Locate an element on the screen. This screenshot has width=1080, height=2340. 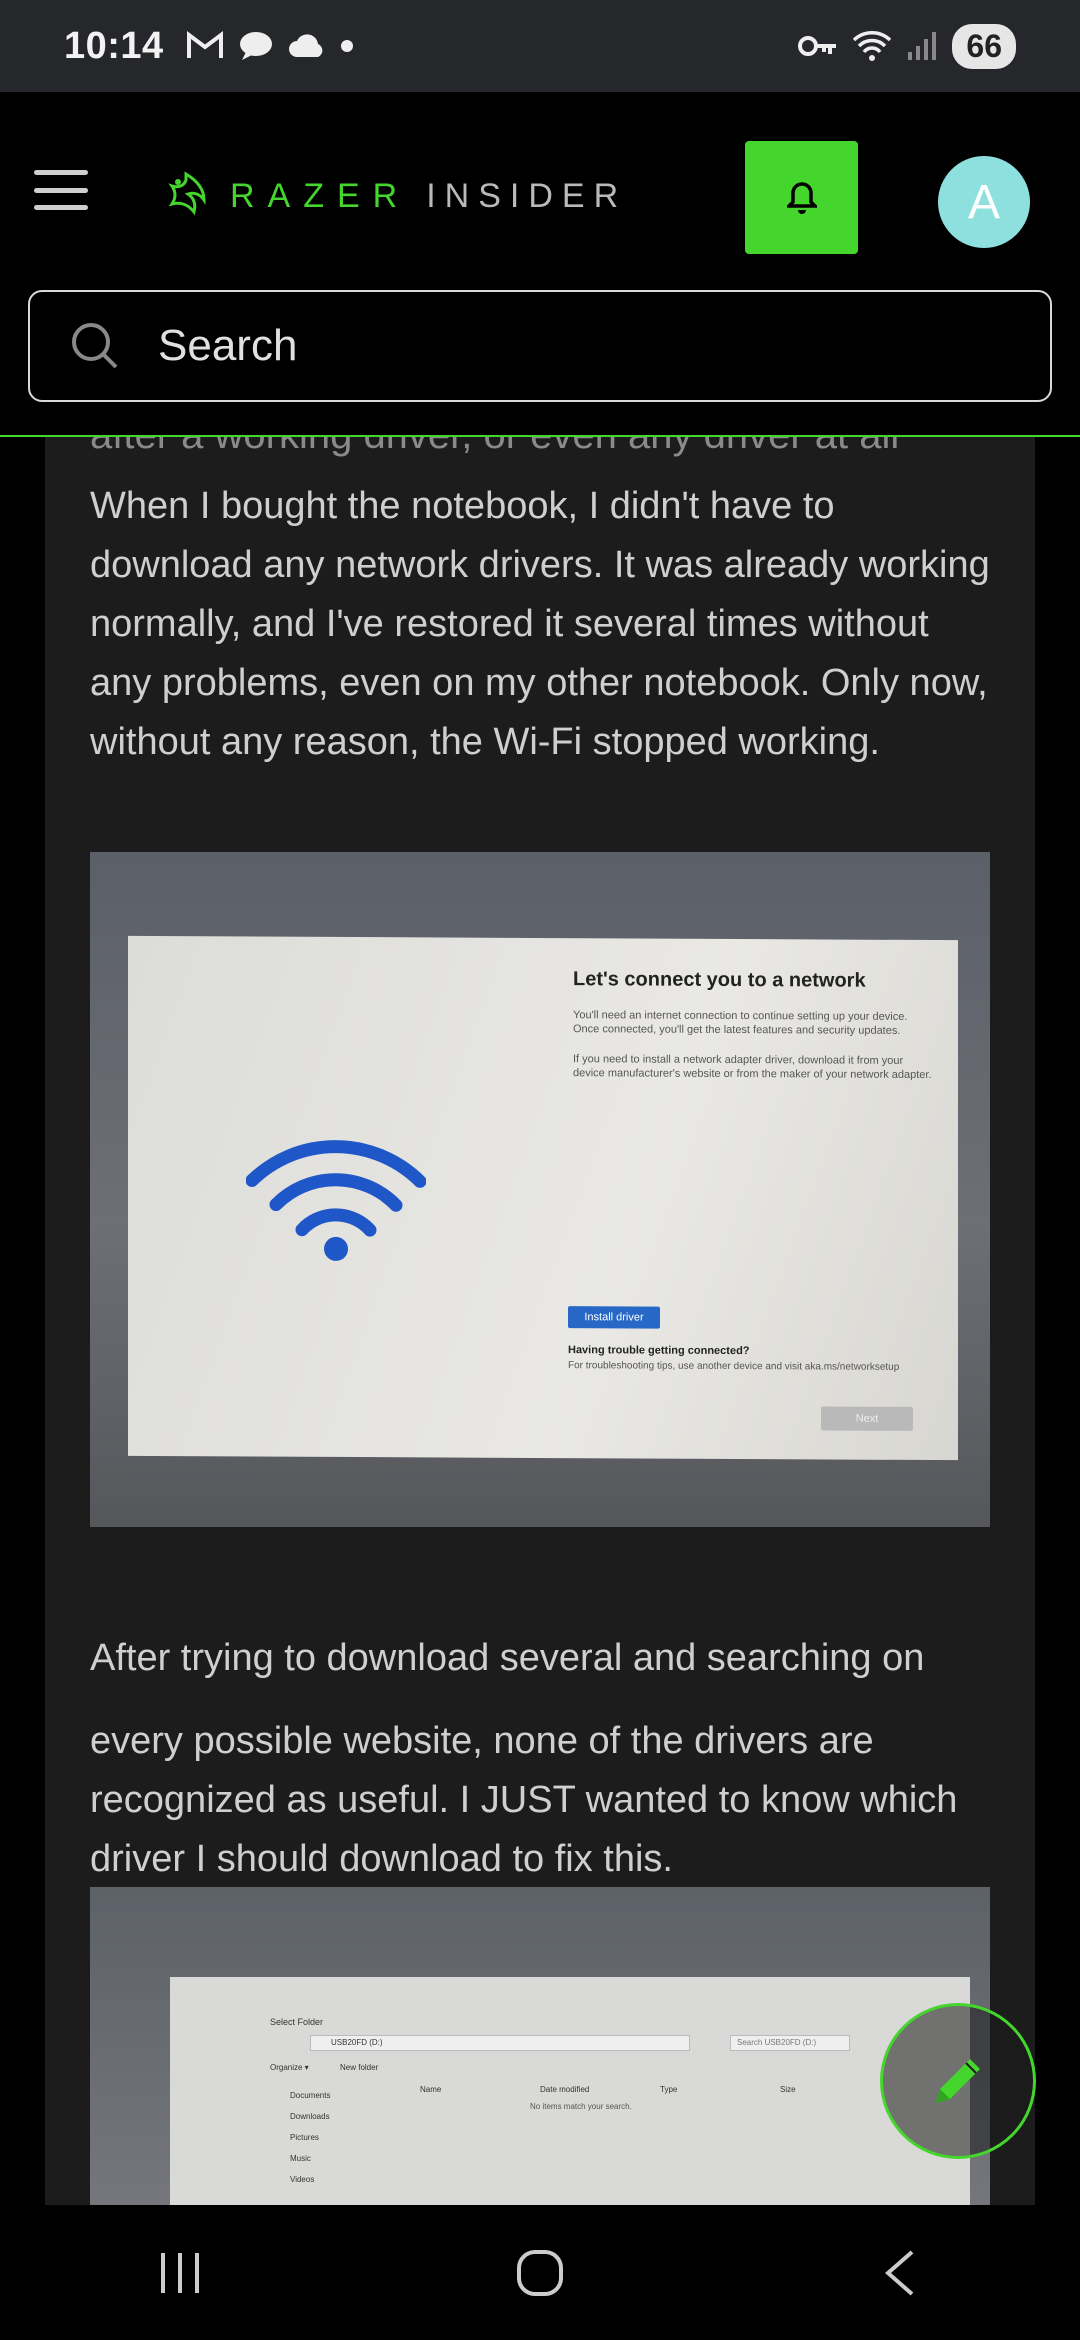
razer-snake-icon is located at coordinates (187, 193).